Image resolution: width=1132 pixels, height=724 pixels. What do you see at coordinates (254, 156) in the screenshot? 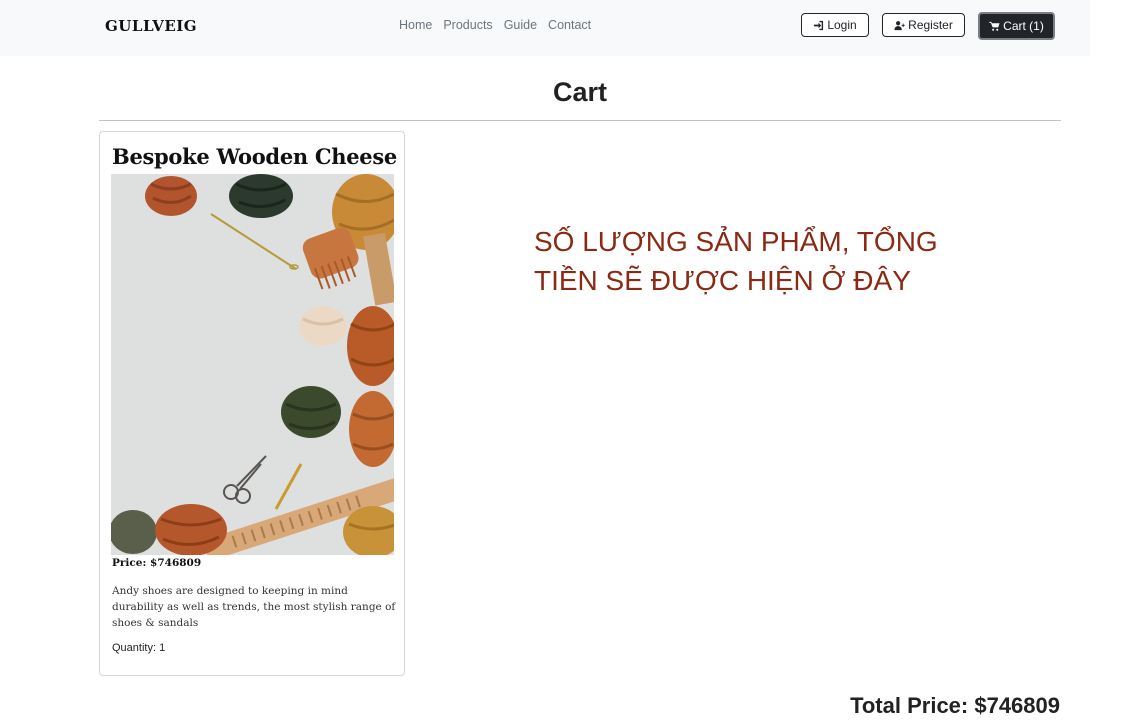
I see `product-name: Bespoke Wooden Cheese` at bounding box center [254, 156].